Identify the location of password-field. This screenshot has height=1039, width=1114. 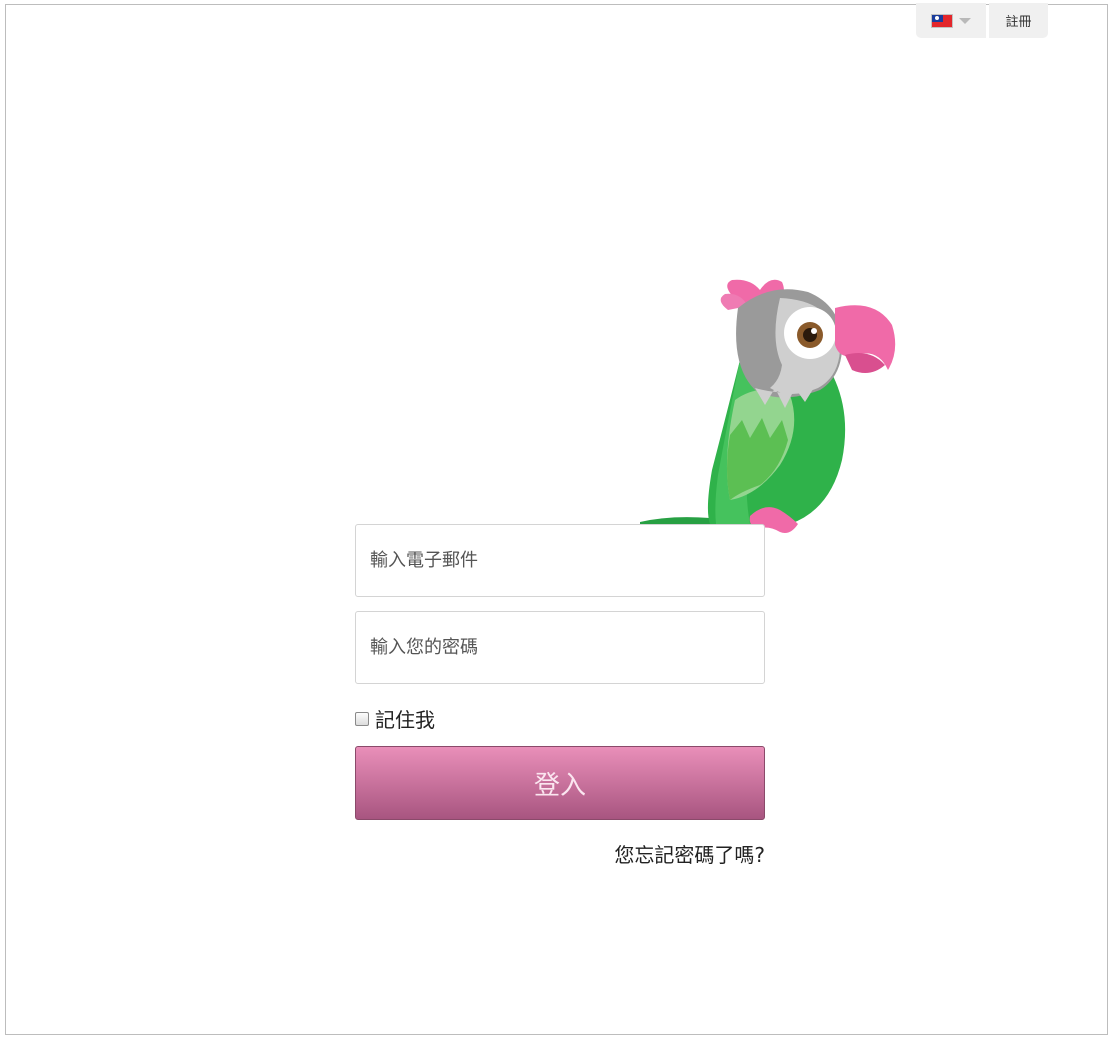
(560, 647).